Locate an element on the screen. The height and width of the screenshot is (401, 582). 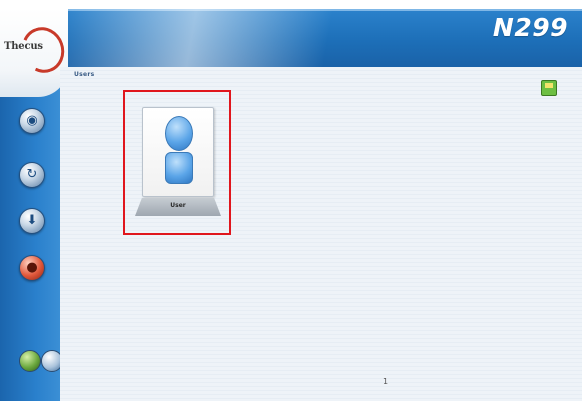
user-tile is located at coordinates (178, 152).